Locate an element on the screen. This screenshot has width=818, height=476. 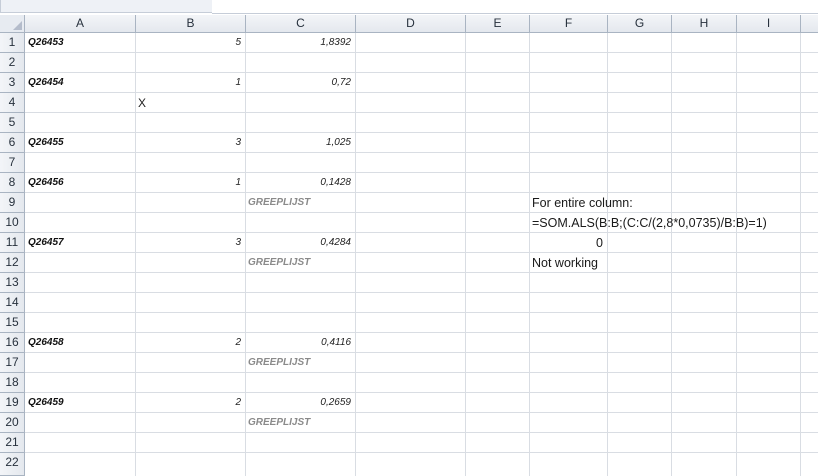
cell-b1: 5 is located at coordinates (190, 43).